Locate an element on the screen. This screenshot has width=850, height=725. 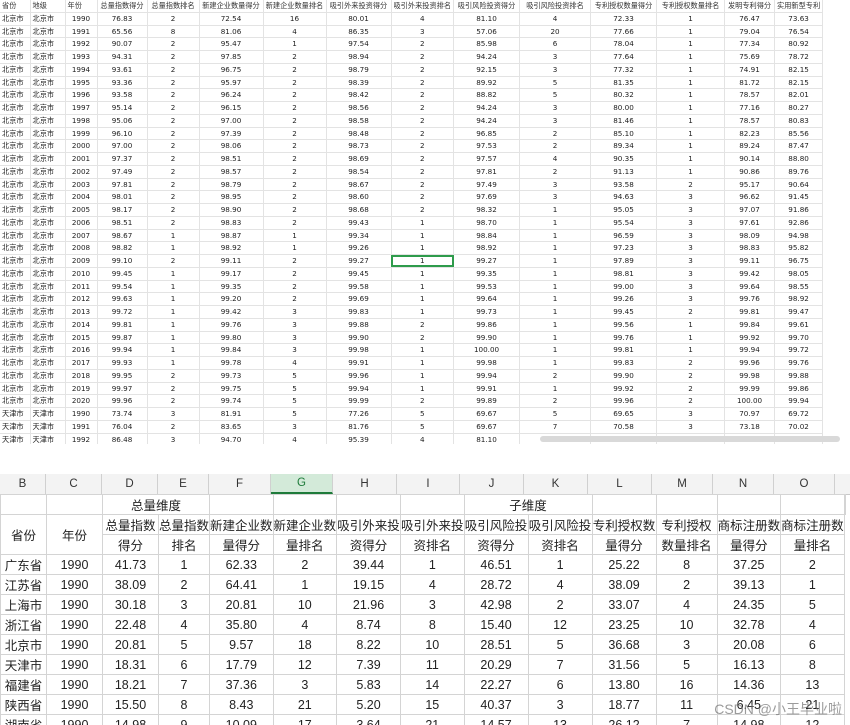
table-cell: 2011 is located at coordinates (81, 287).